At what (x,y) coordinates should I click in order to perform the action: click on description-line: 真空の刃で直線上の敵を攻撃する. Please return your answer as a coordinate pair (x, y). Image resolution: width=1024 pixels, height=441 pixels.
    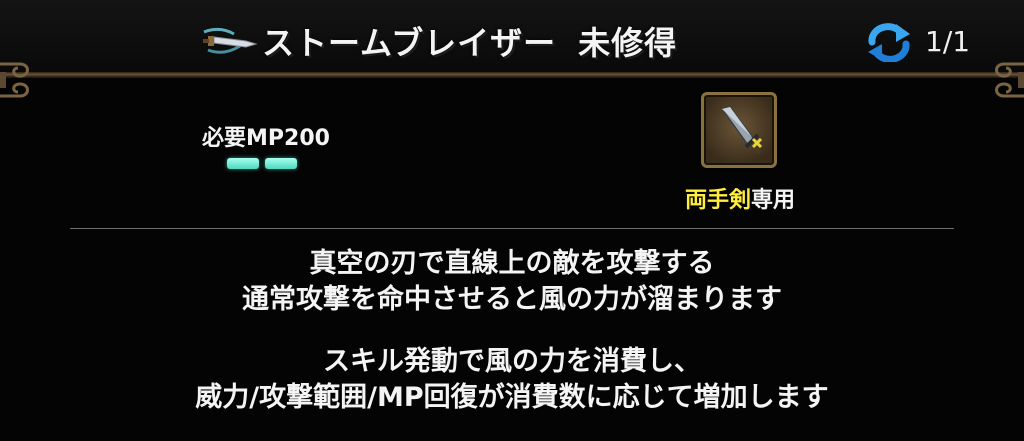
    Looking at the image, I should click on (512, 263).